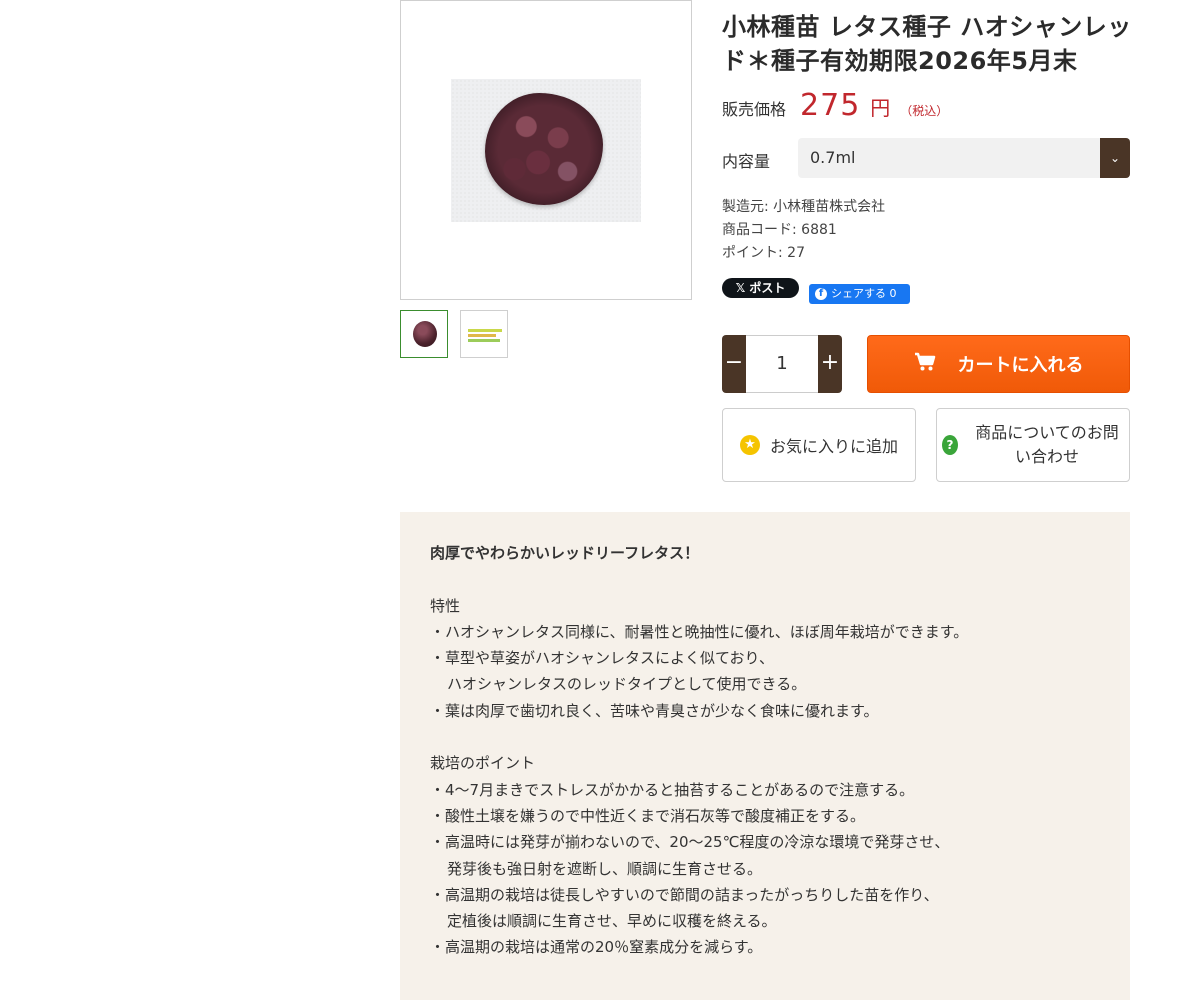 Image resolution: width=1200 pixels, height=1000 pixels. What do you see at coordinates (648, 815) in the screenshot?
I see `cultivation-point-item: ・酸性土壌を嫌うので中性近くまで消石灰等で酸度補正をする。` at bounding box center [648, 815].